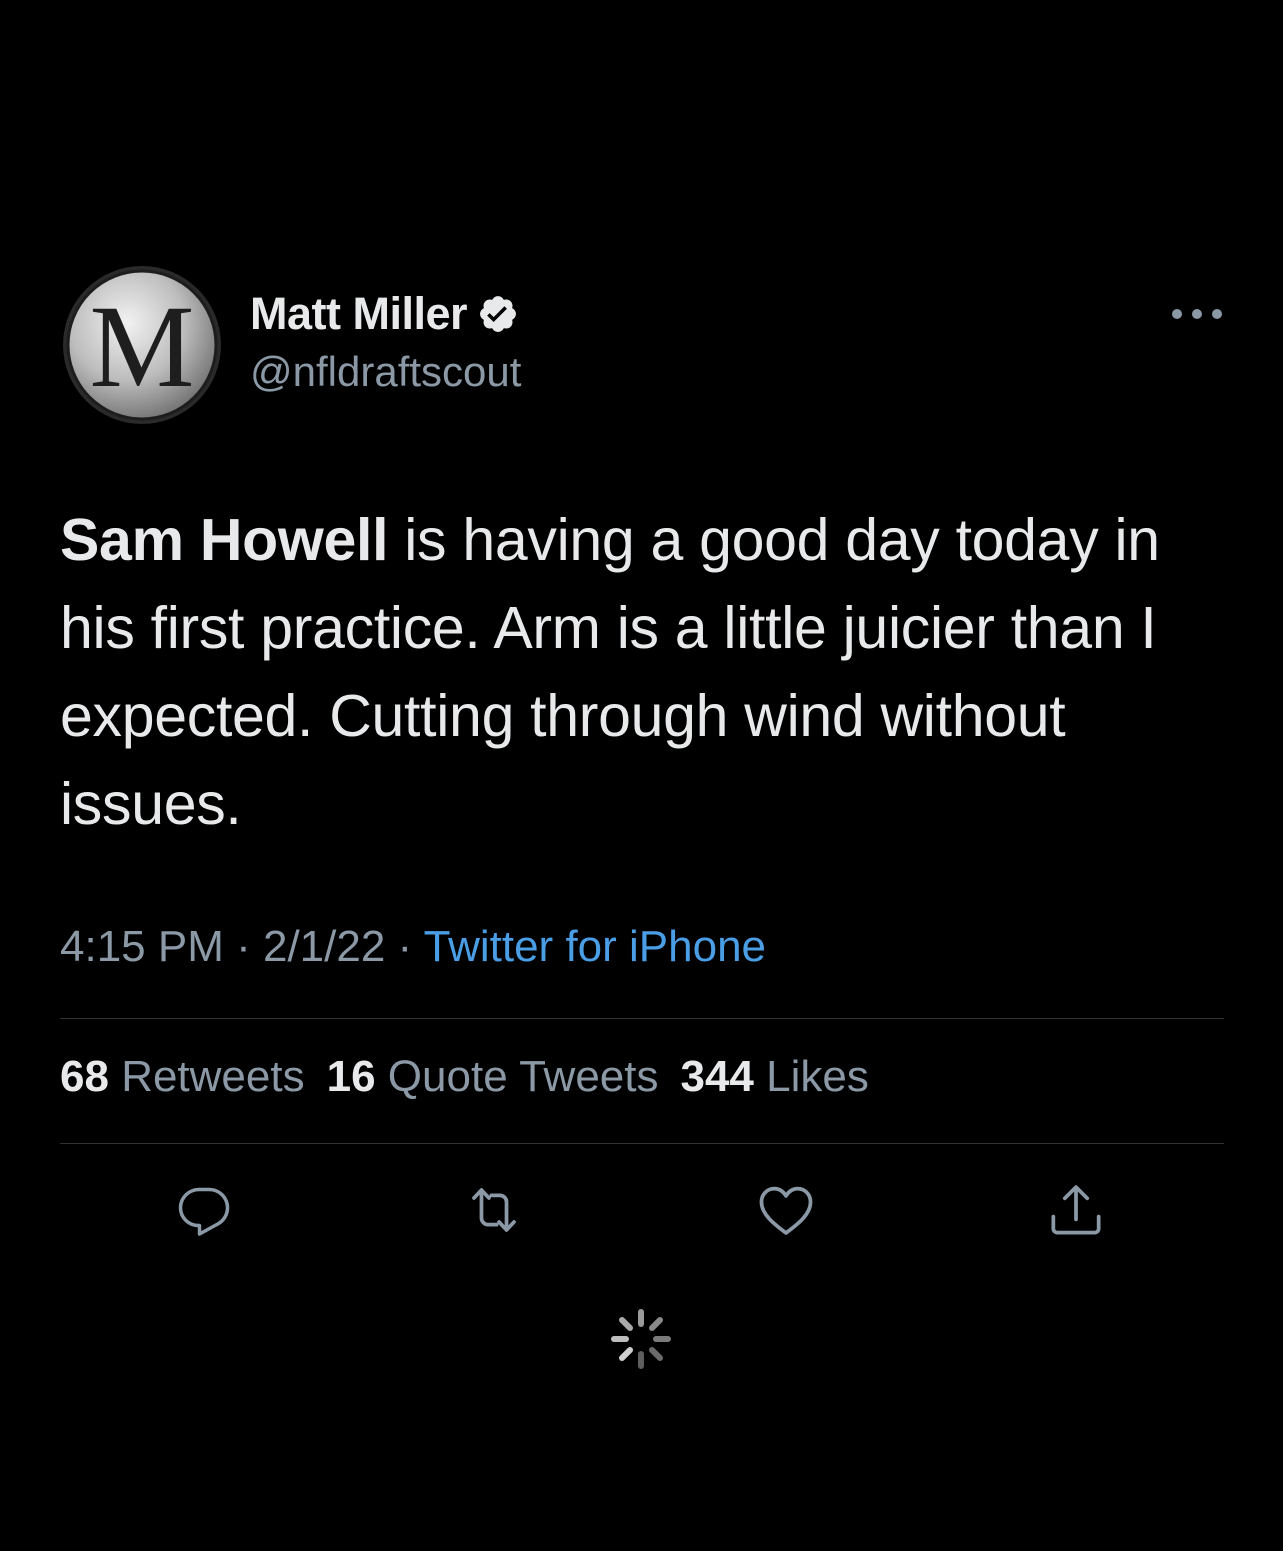  Describe the element at coordinates (324, 946) in the screenshot. I see `tweet-date: 2/1/22` at that location.